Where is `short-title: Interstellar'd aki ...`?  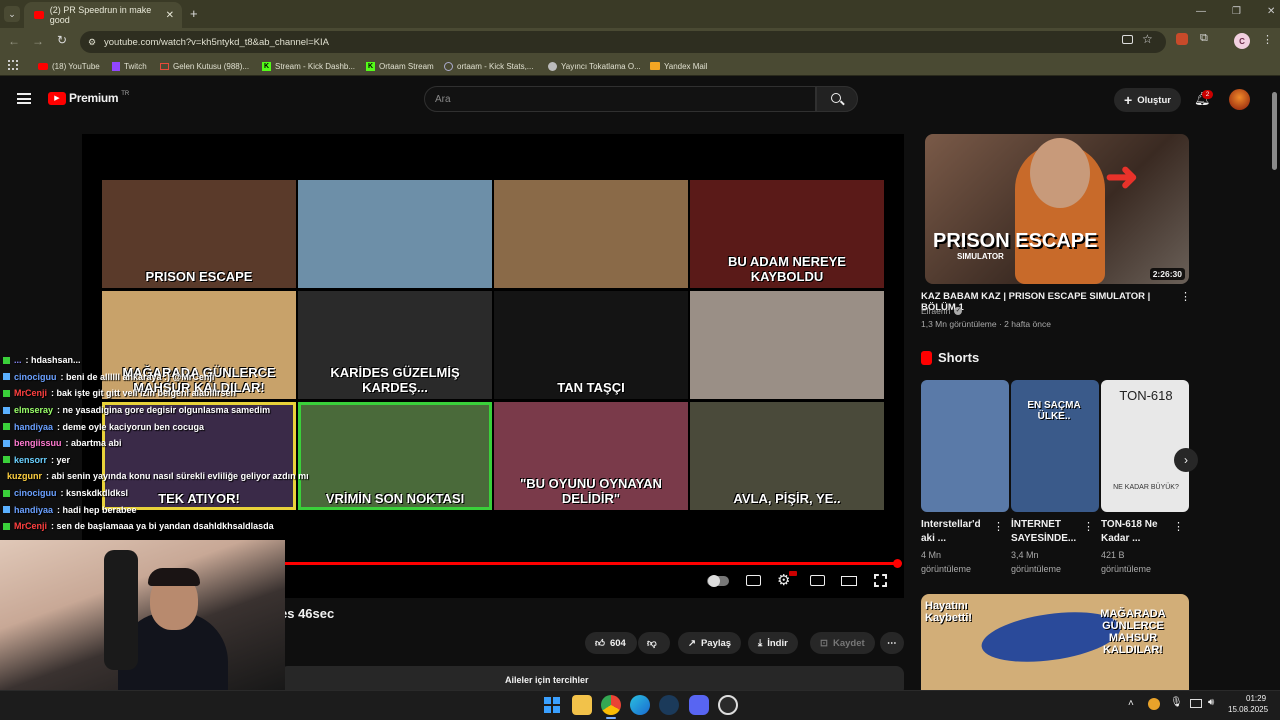
short-title: Interstellar'd aki ... is located at coordinates (955, 532).